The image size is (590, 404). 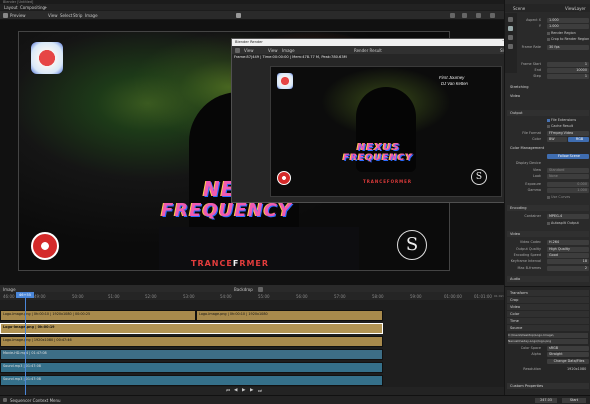 What do you see at coordinates (568, 268) in the screenshot?
I see `max-b-frames-field: 2` at bounding box center [568, 268].